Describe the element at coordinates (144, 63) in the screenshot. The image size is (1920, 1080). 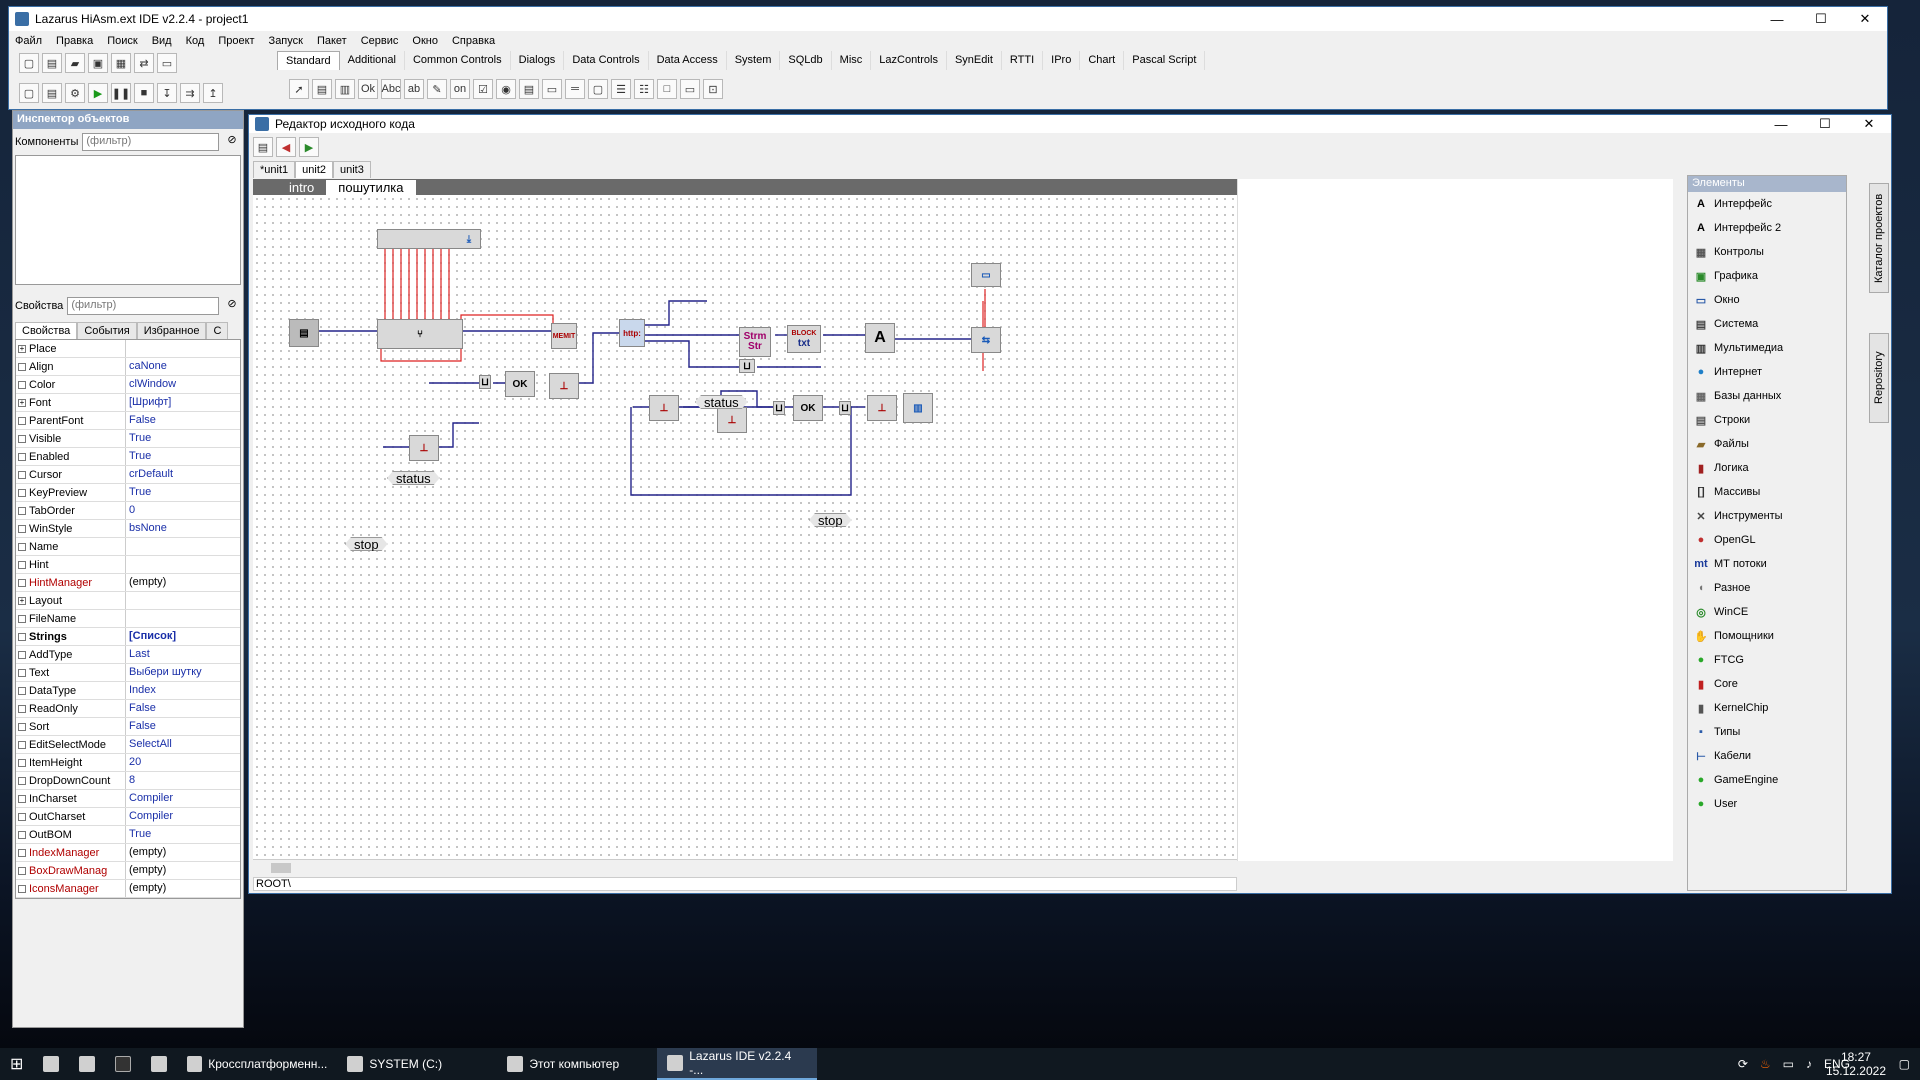
I see `toggle-form-icon: ⇄` at that location.